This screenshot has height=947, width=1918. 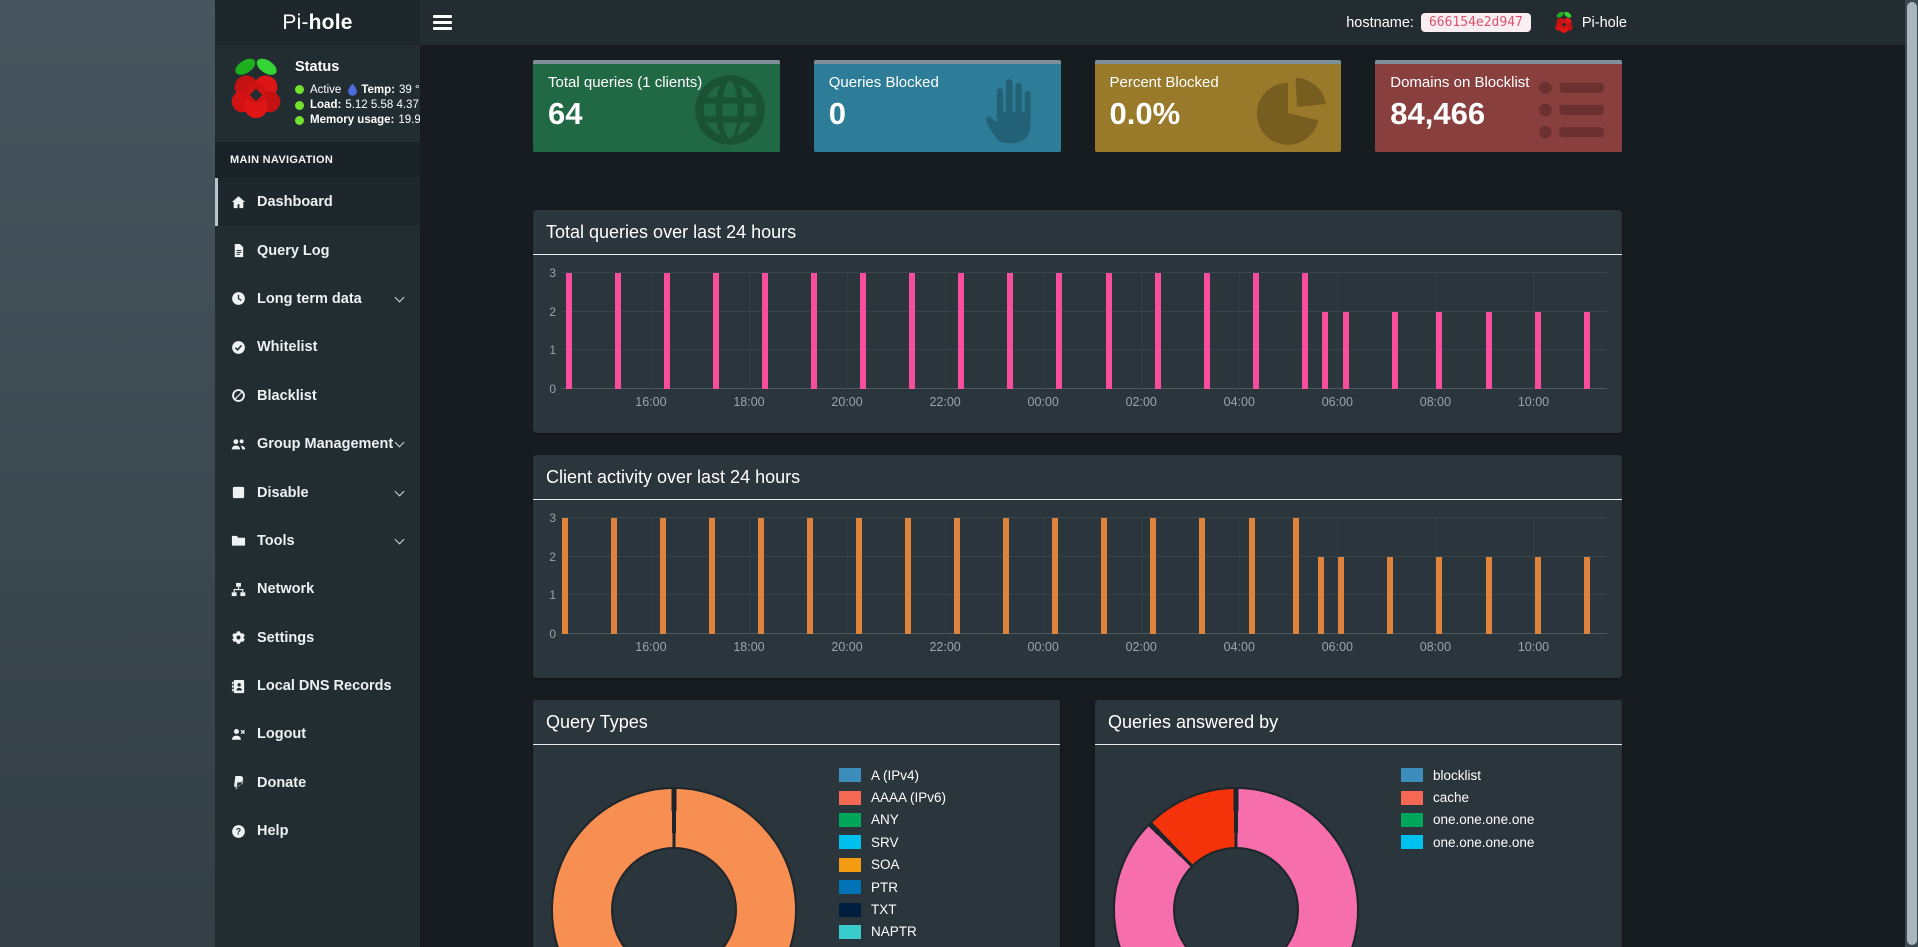 I want to click on scrollbar, so click(x=1911, y=473).